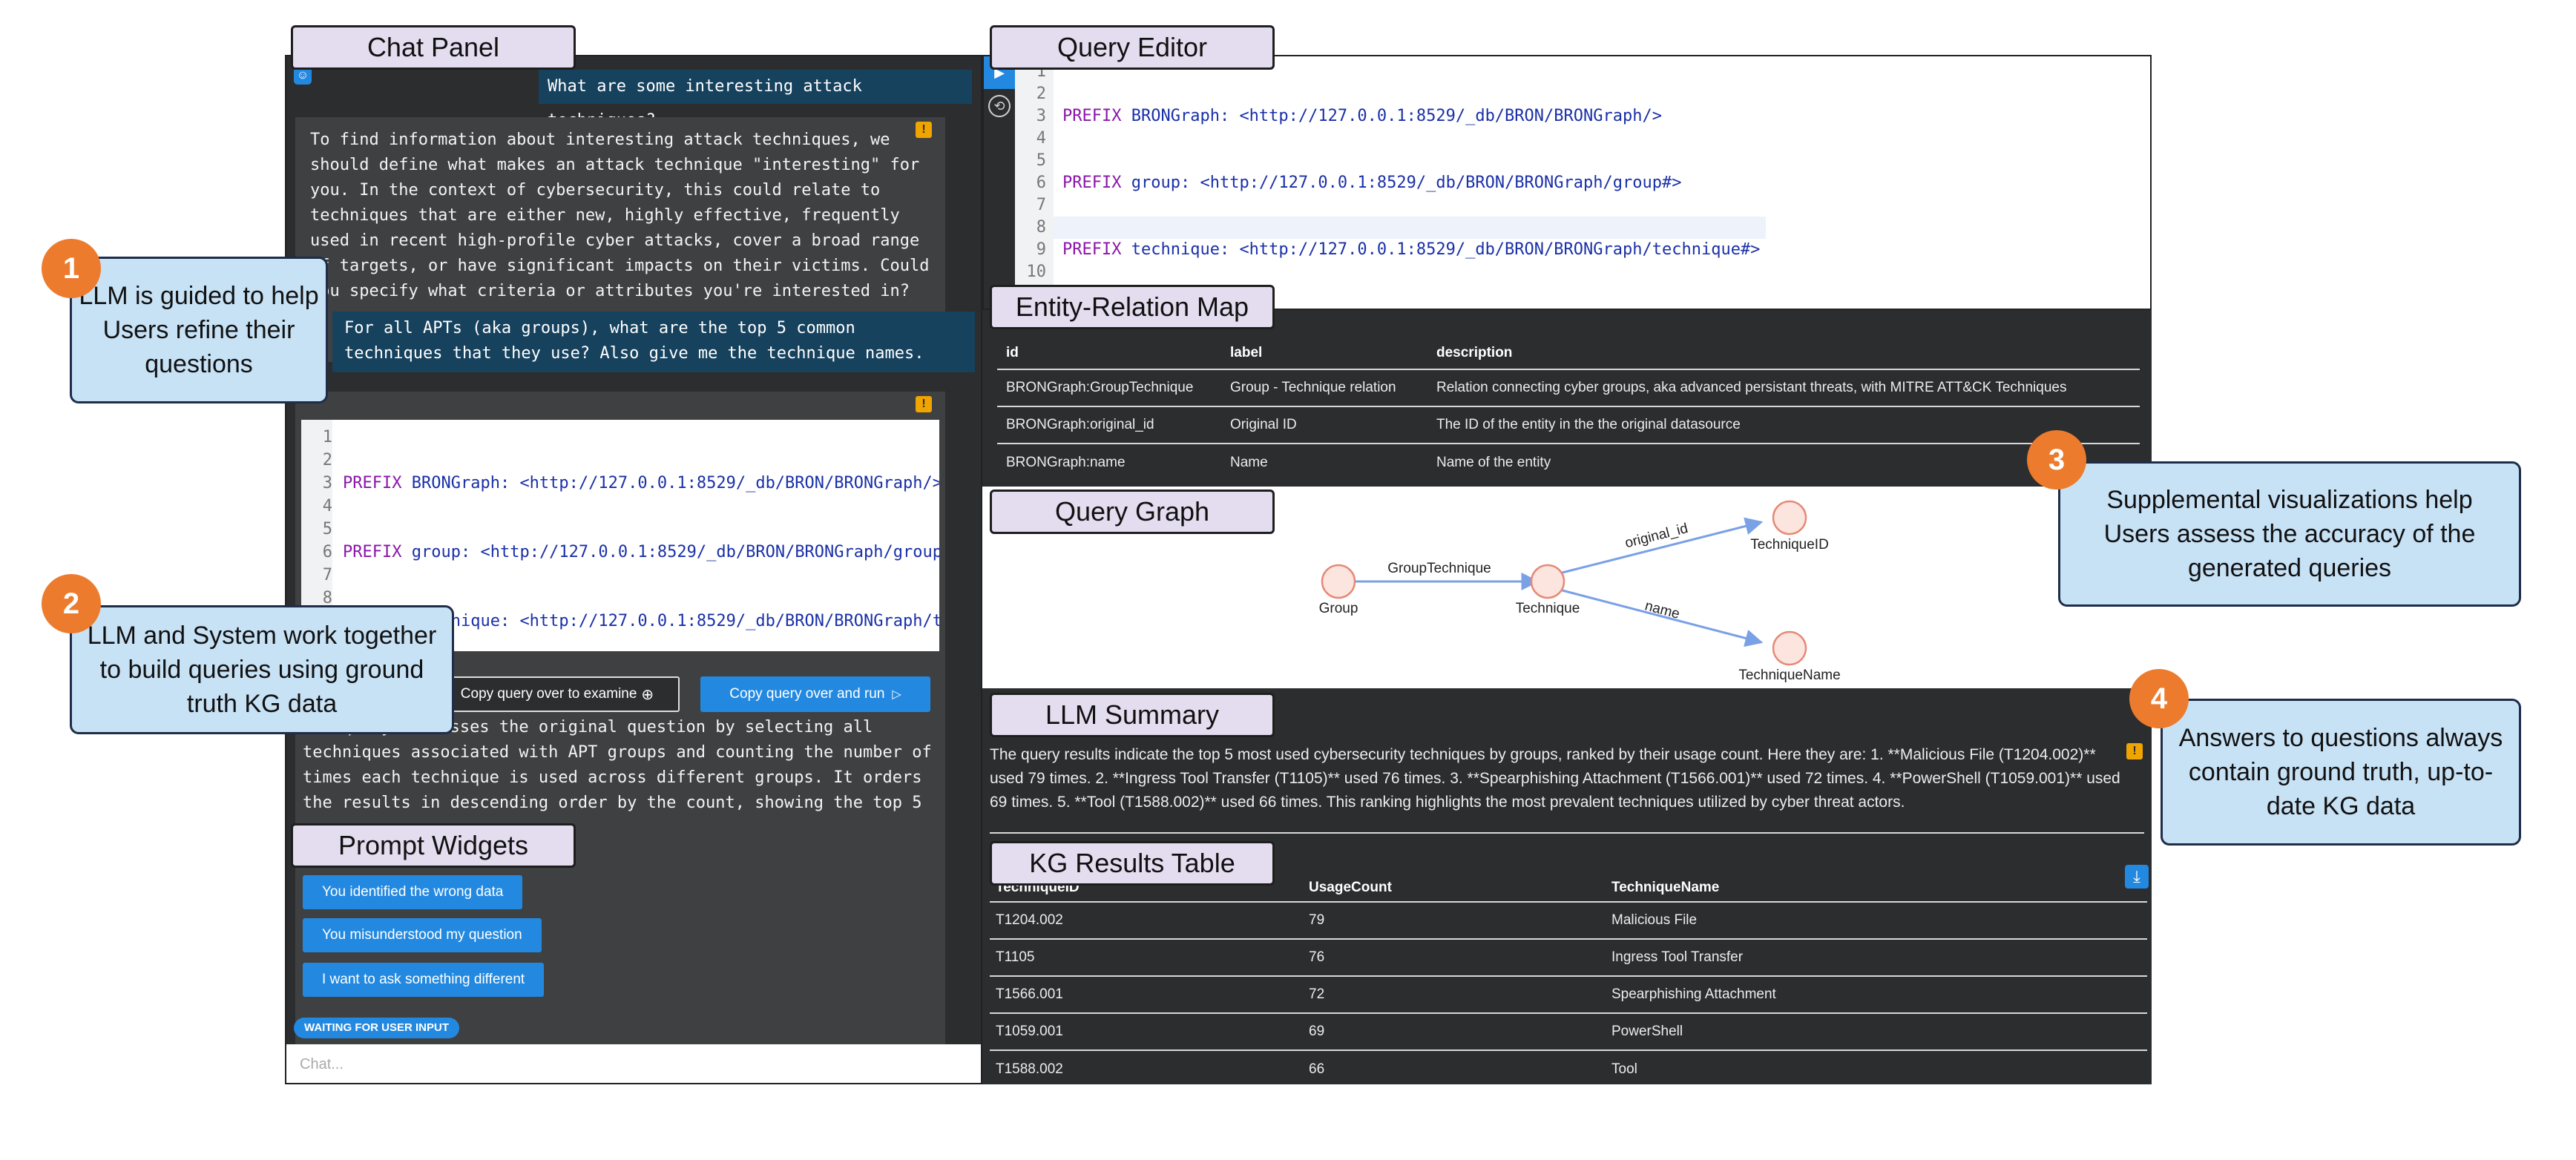  What do you see at coordinates (1149, 994) in the screenshot?
I see `result-cell: T1566.001` at bounding box center [1149, 994].